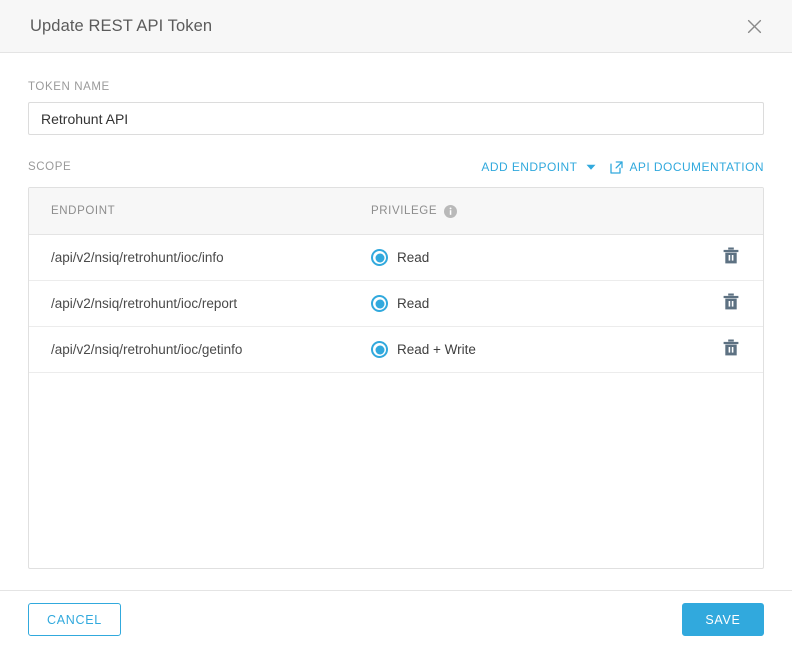 Image resolution: width=792 pixels, height=648 pixels. I want to click on close-icon, so click(754, 26).